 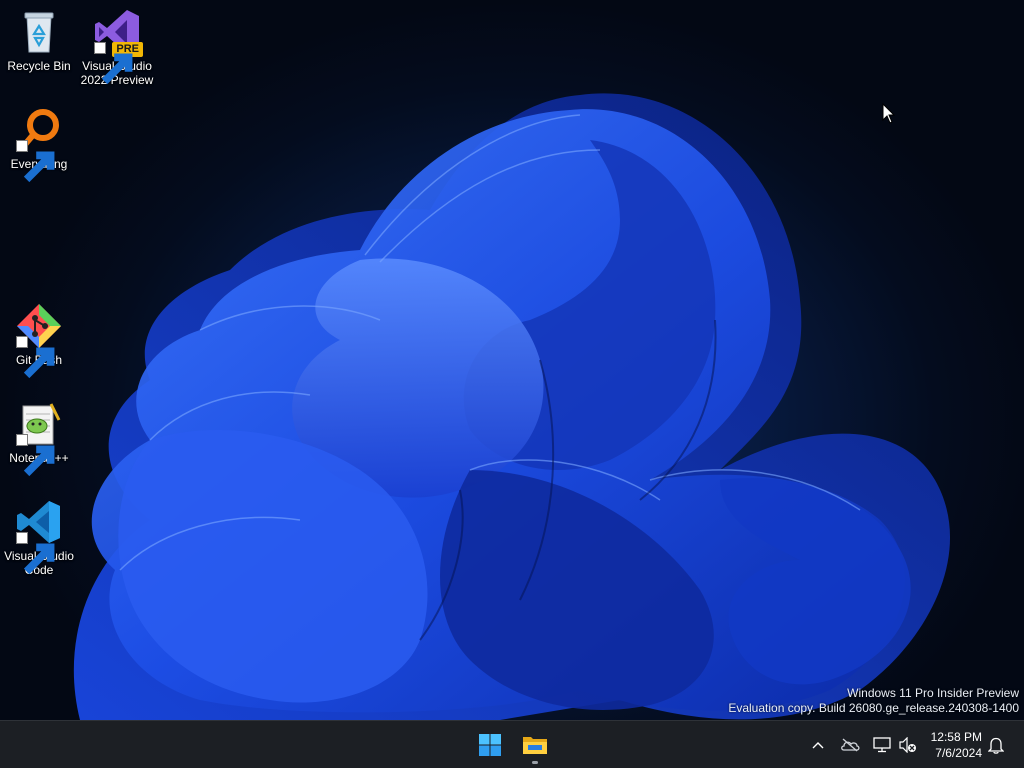 What do you see at coordinates (512, 744) in the screenshot?
I see `taskbar: 12:58 PM 7/6/2024` at bounding box center [512, 744].